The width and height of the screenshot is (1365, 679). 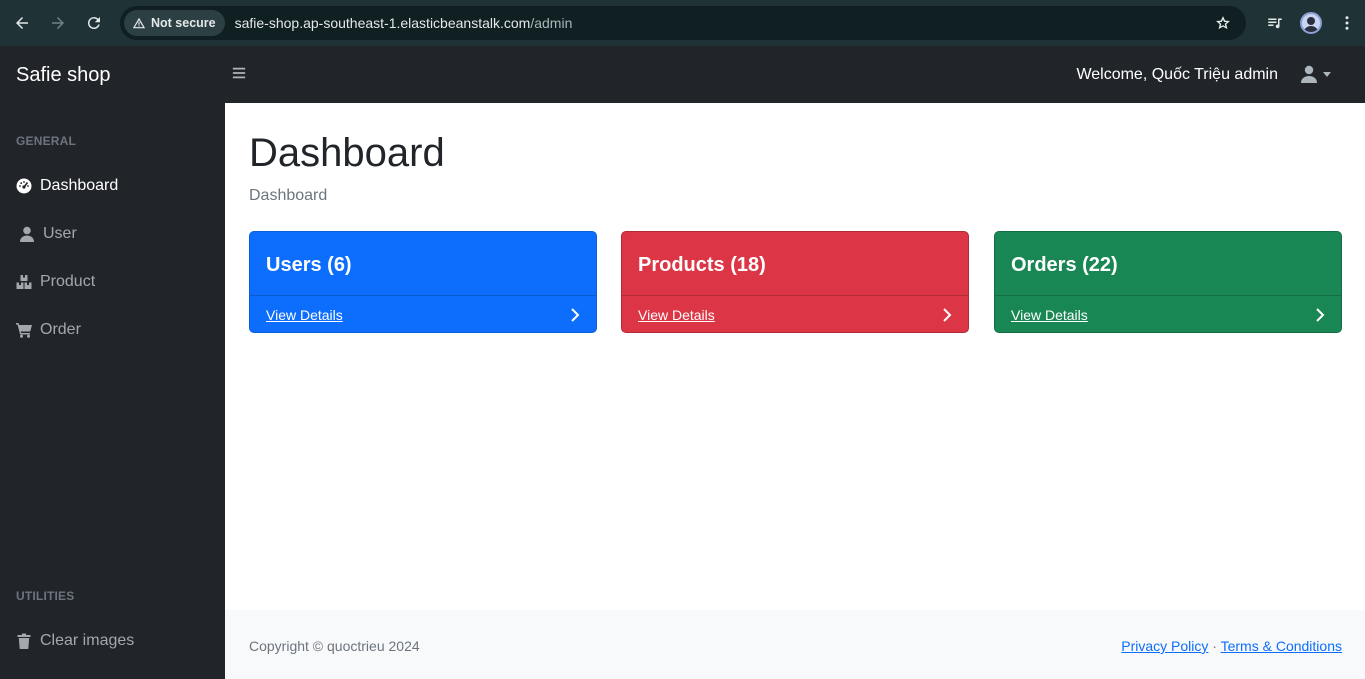 I want to click on app-navbar: Safie shop Welcome, Quốc Triệu admin, so click(x=682, y=74).